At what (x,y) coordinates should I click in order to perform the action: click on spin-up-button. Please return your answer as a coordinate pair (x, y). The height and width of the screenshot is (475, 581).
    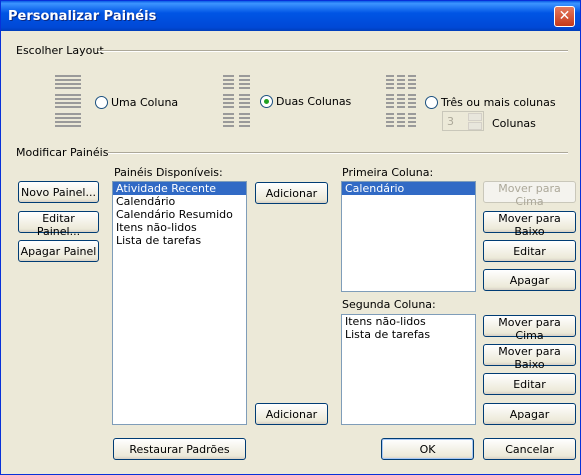
    Looking at the image, I should click on (475, 117).